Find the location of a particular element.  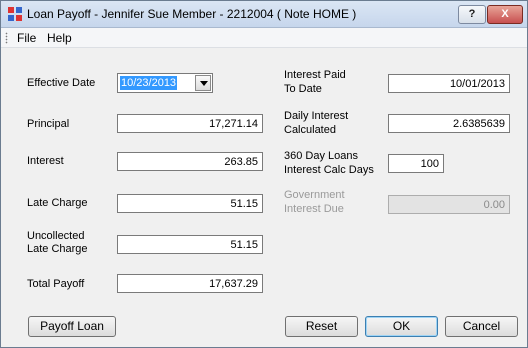

effective-date-value: 10/23/2013 is located at coordinates (149, 83).